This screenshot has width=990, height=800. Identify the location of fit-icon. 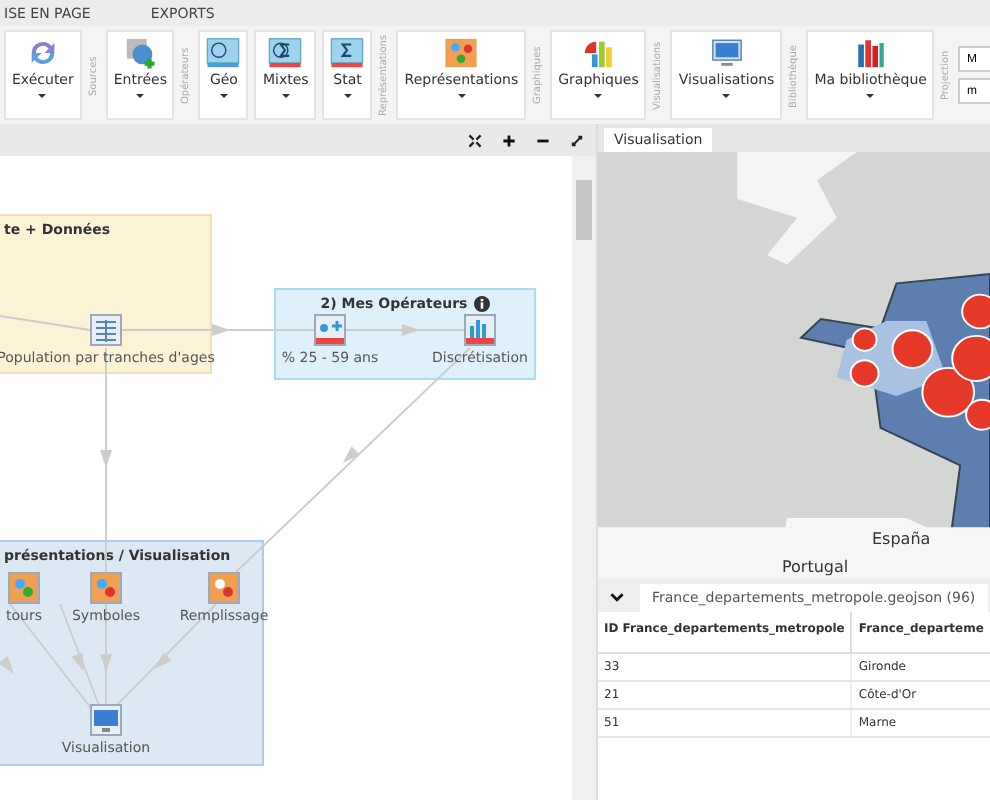
(475, 140).